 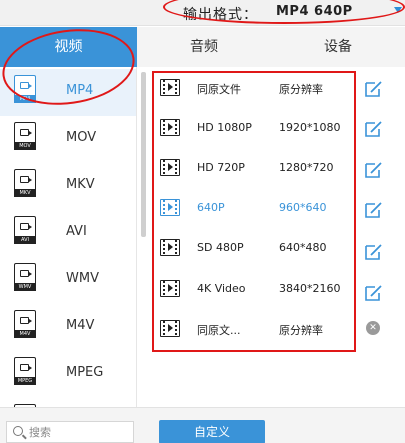 I want to click on custom-button: 自定义, so click(x=212, y=431).